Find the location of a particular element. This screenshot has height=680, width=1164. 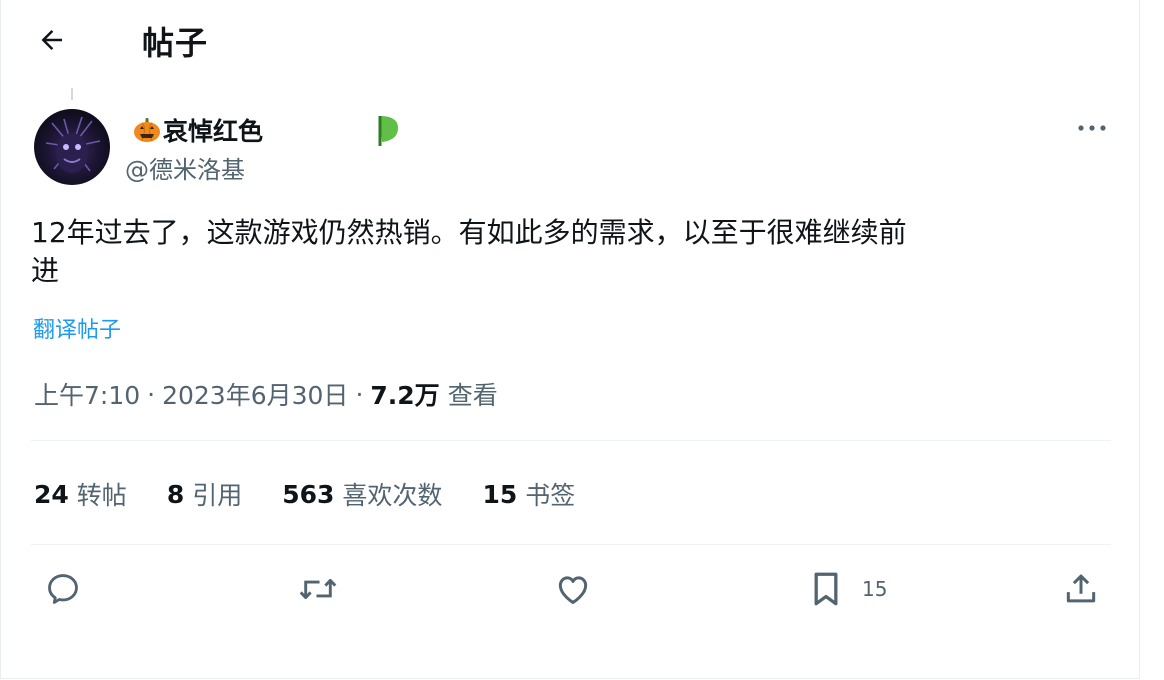

stat-count: 563 is located at coordinates (308, 494).